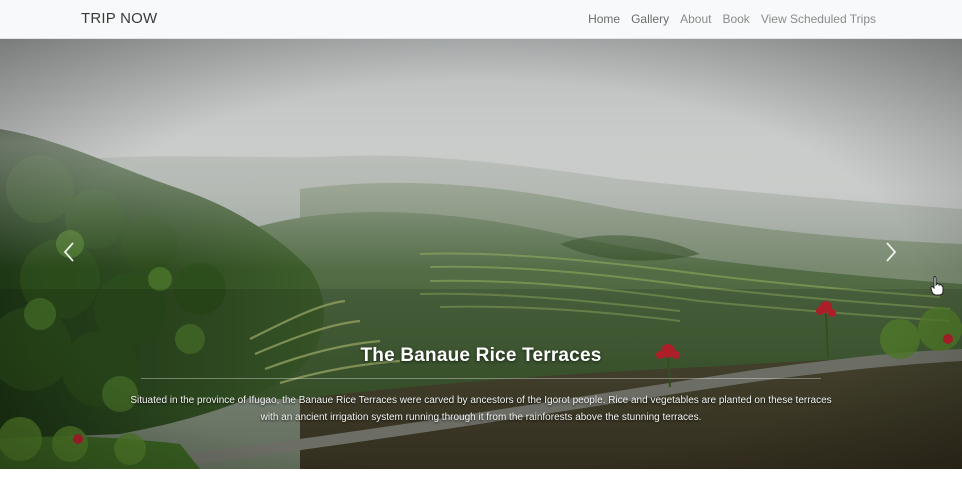 This screenshot has width=962, height=499. Describe the element at coordinates (650, 19) in the screenshot. I see `nav-link-gallery: Gallery` at that location.